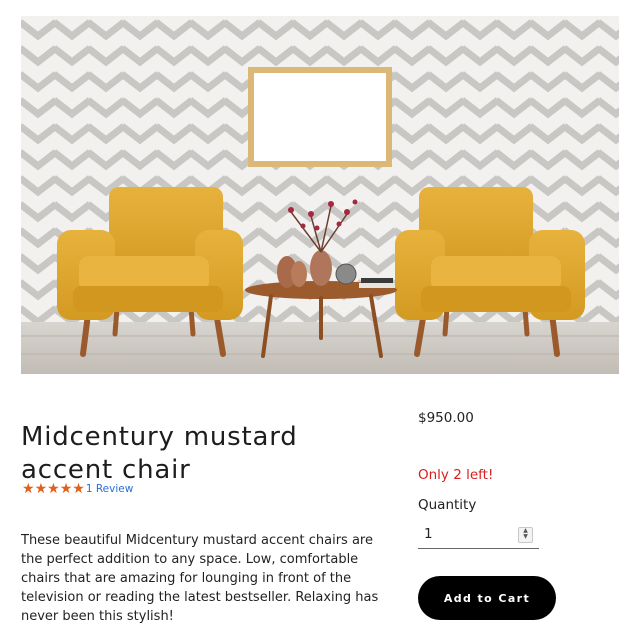 This screenshot has width=640, height=644. What do you see at coordinates (447, 505) in the screenshot?
I see `quantity-label: Quantity` at bounding box center [447, 505].